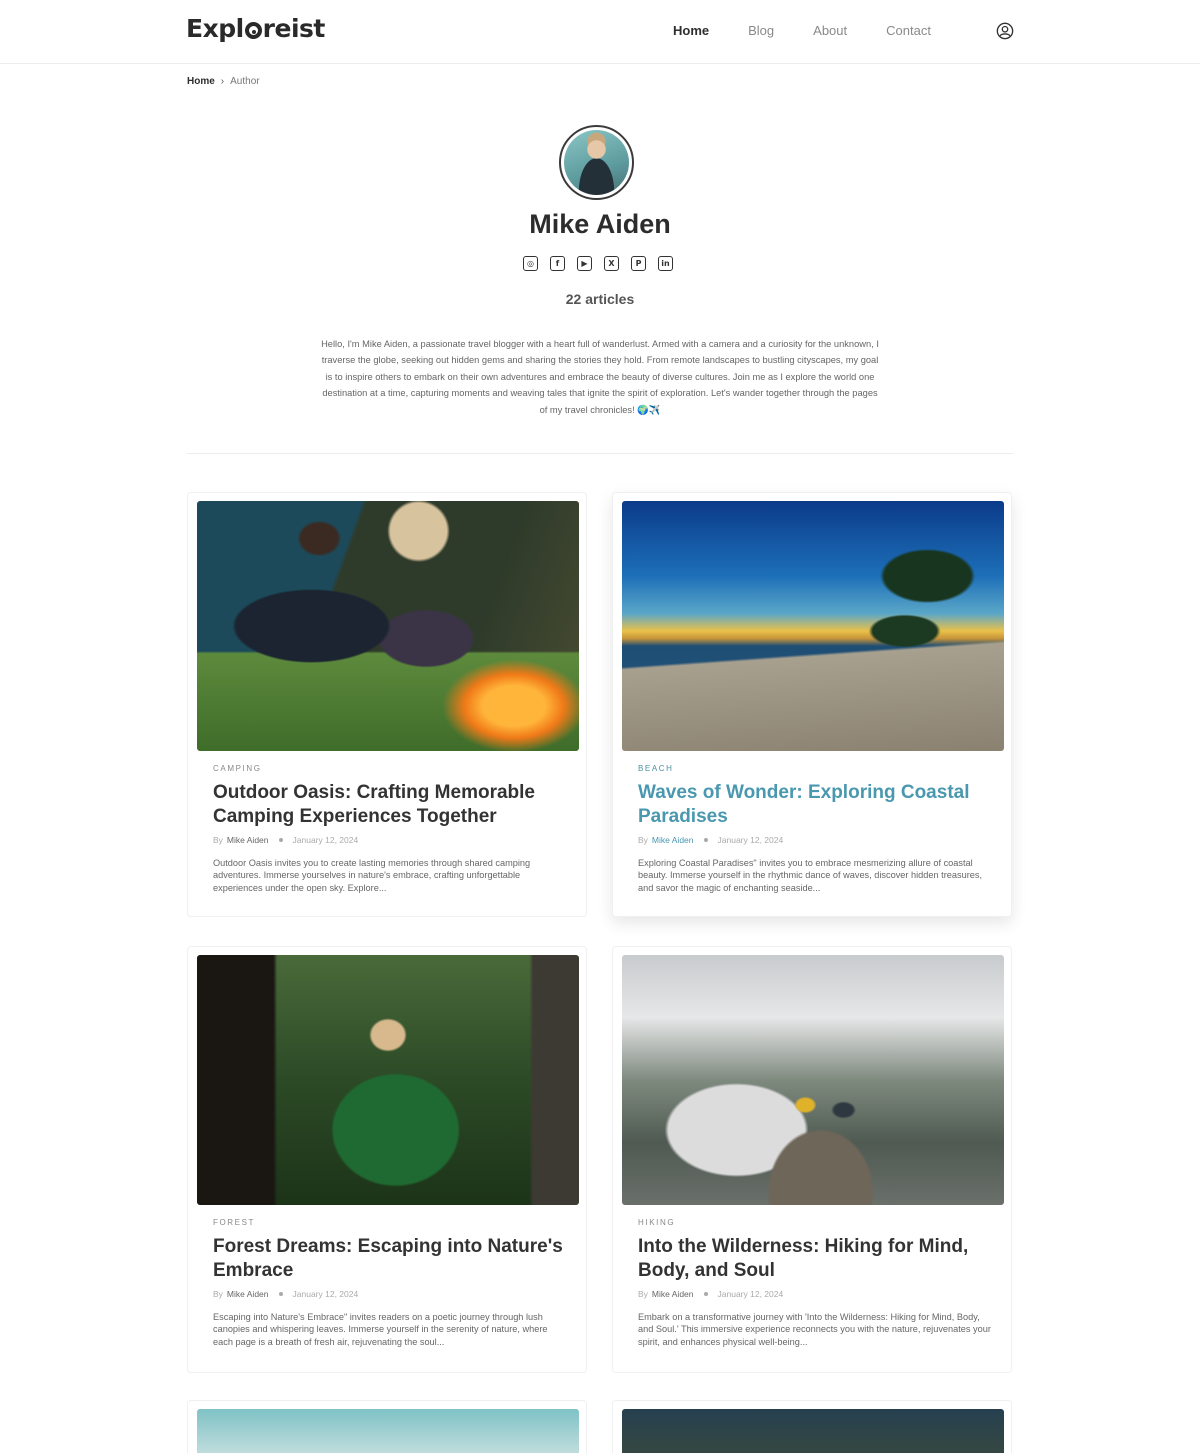 This screenshot has width=1200, height=1453. Describe the element at coordinates (665, 263) in the screenshot. I see `linkedin-icon: in` at that location.